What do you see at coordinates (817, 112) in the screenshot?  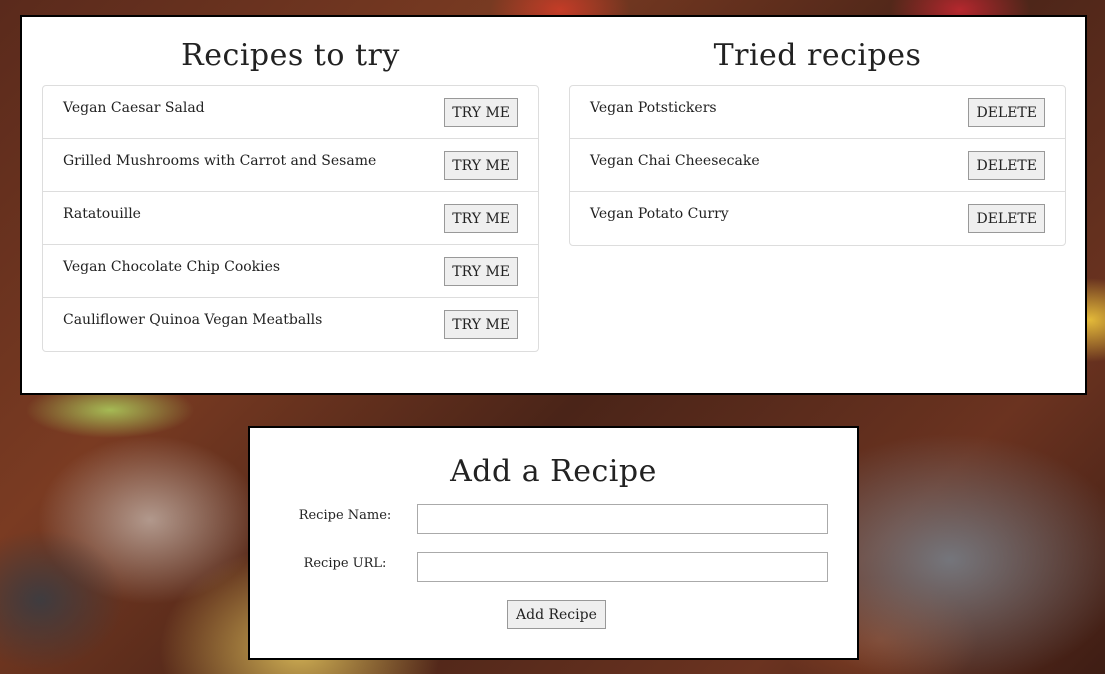 I see `list-item: Vegan Potstickers DELETE` at bounding box center [817, 112].